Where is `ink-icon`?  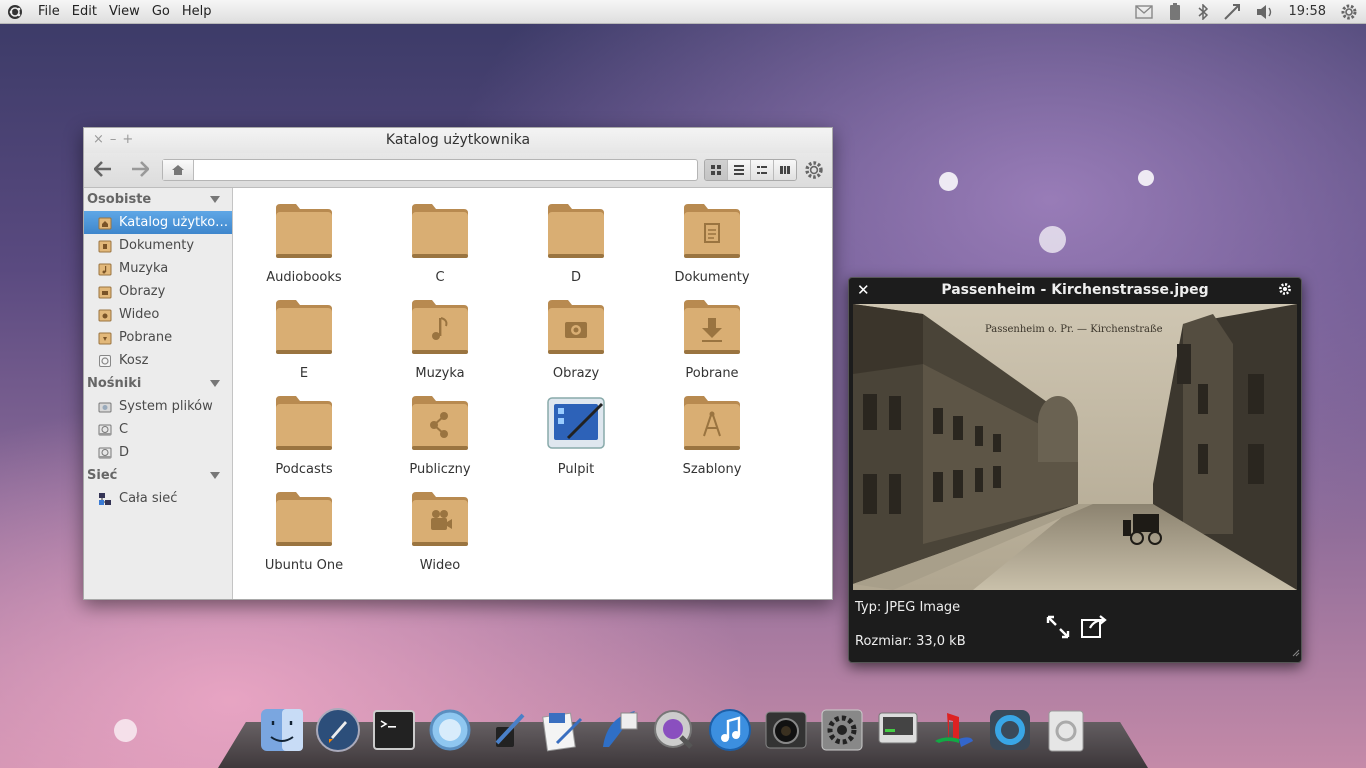
ink-icon is located at coordinates (506, 730).